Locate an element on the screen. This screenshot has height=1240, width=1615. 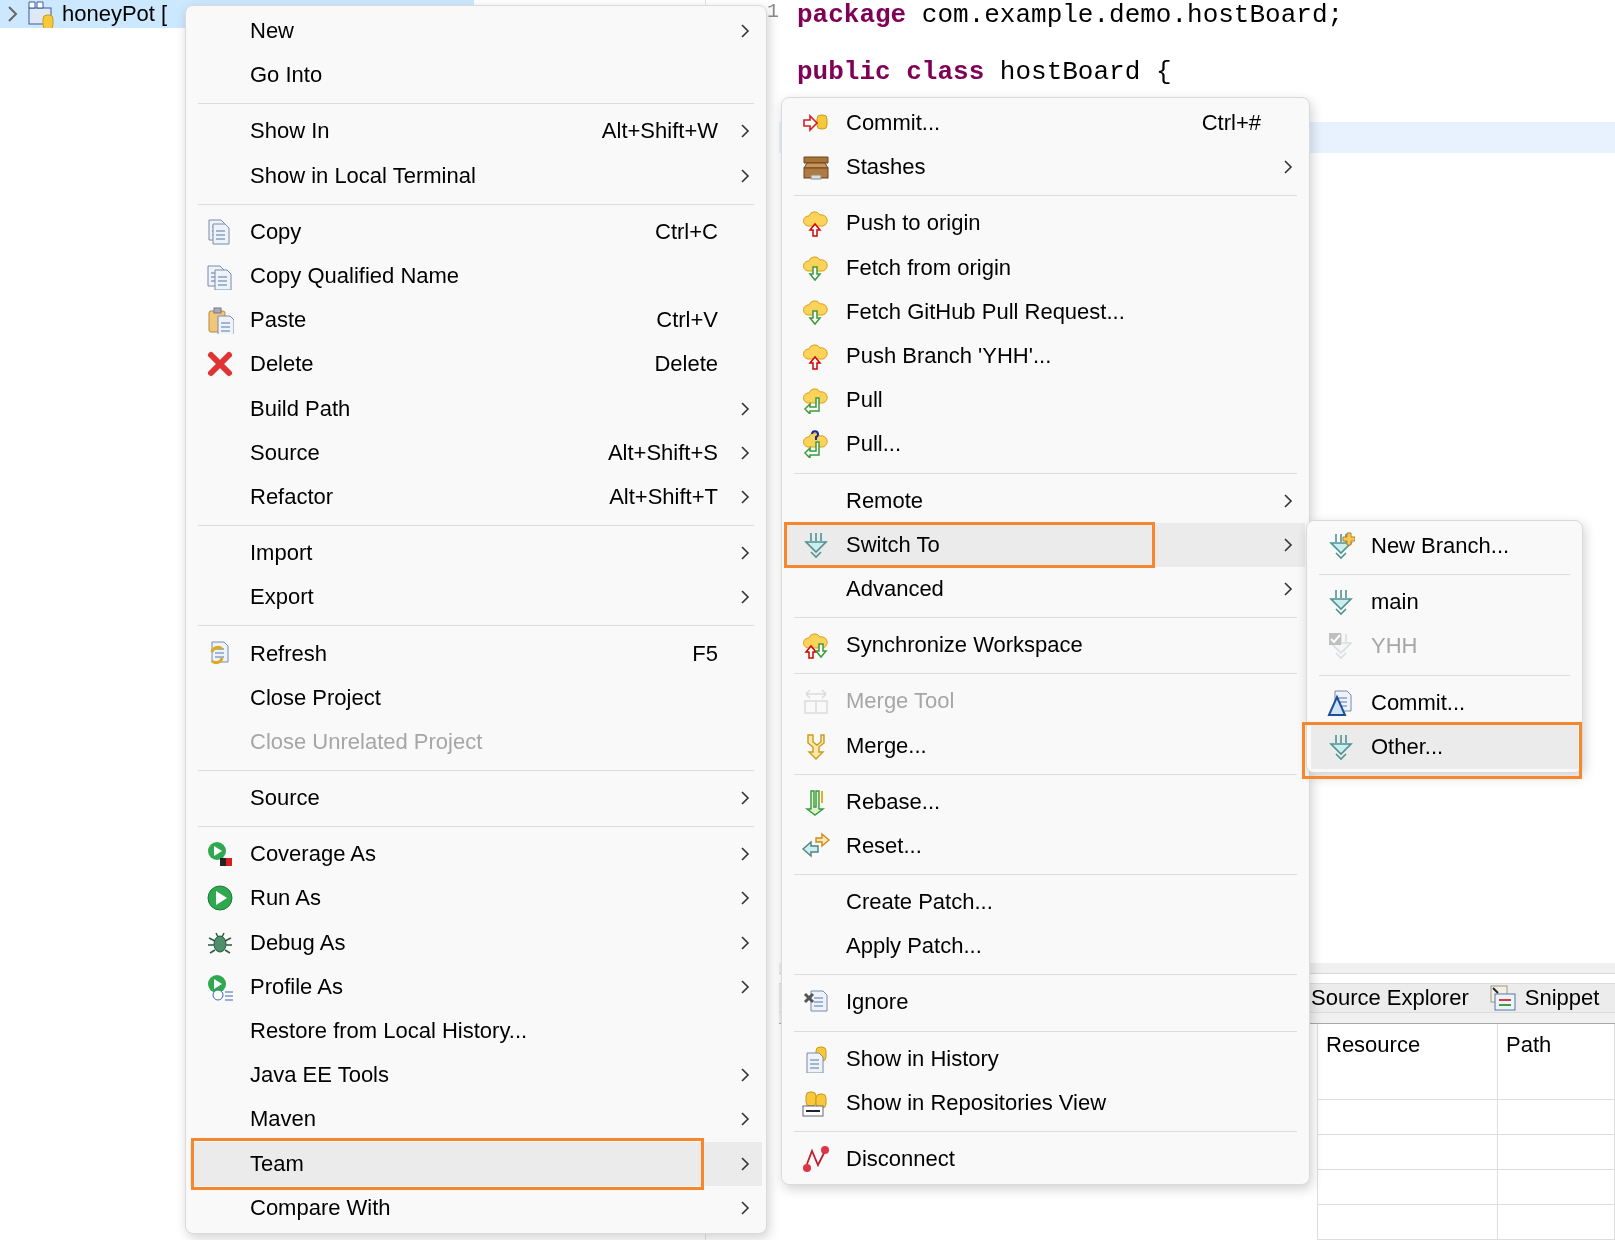
code-line: public class hostBoard { is located at coordinates (985, 72).